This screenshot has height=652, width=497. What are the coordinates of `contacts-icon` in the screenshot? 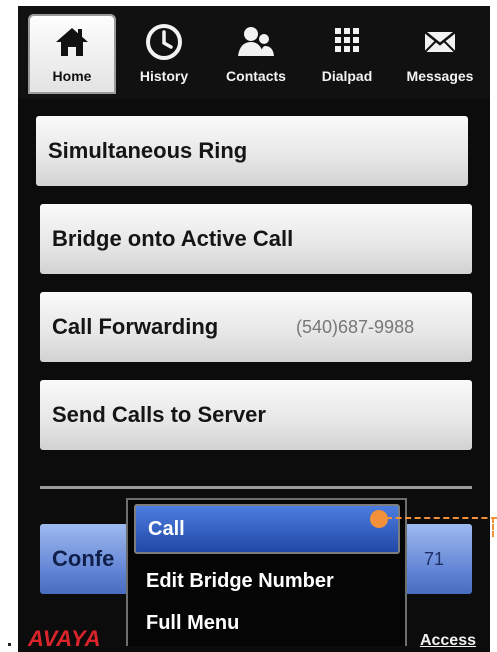 It's located at (256, 41).